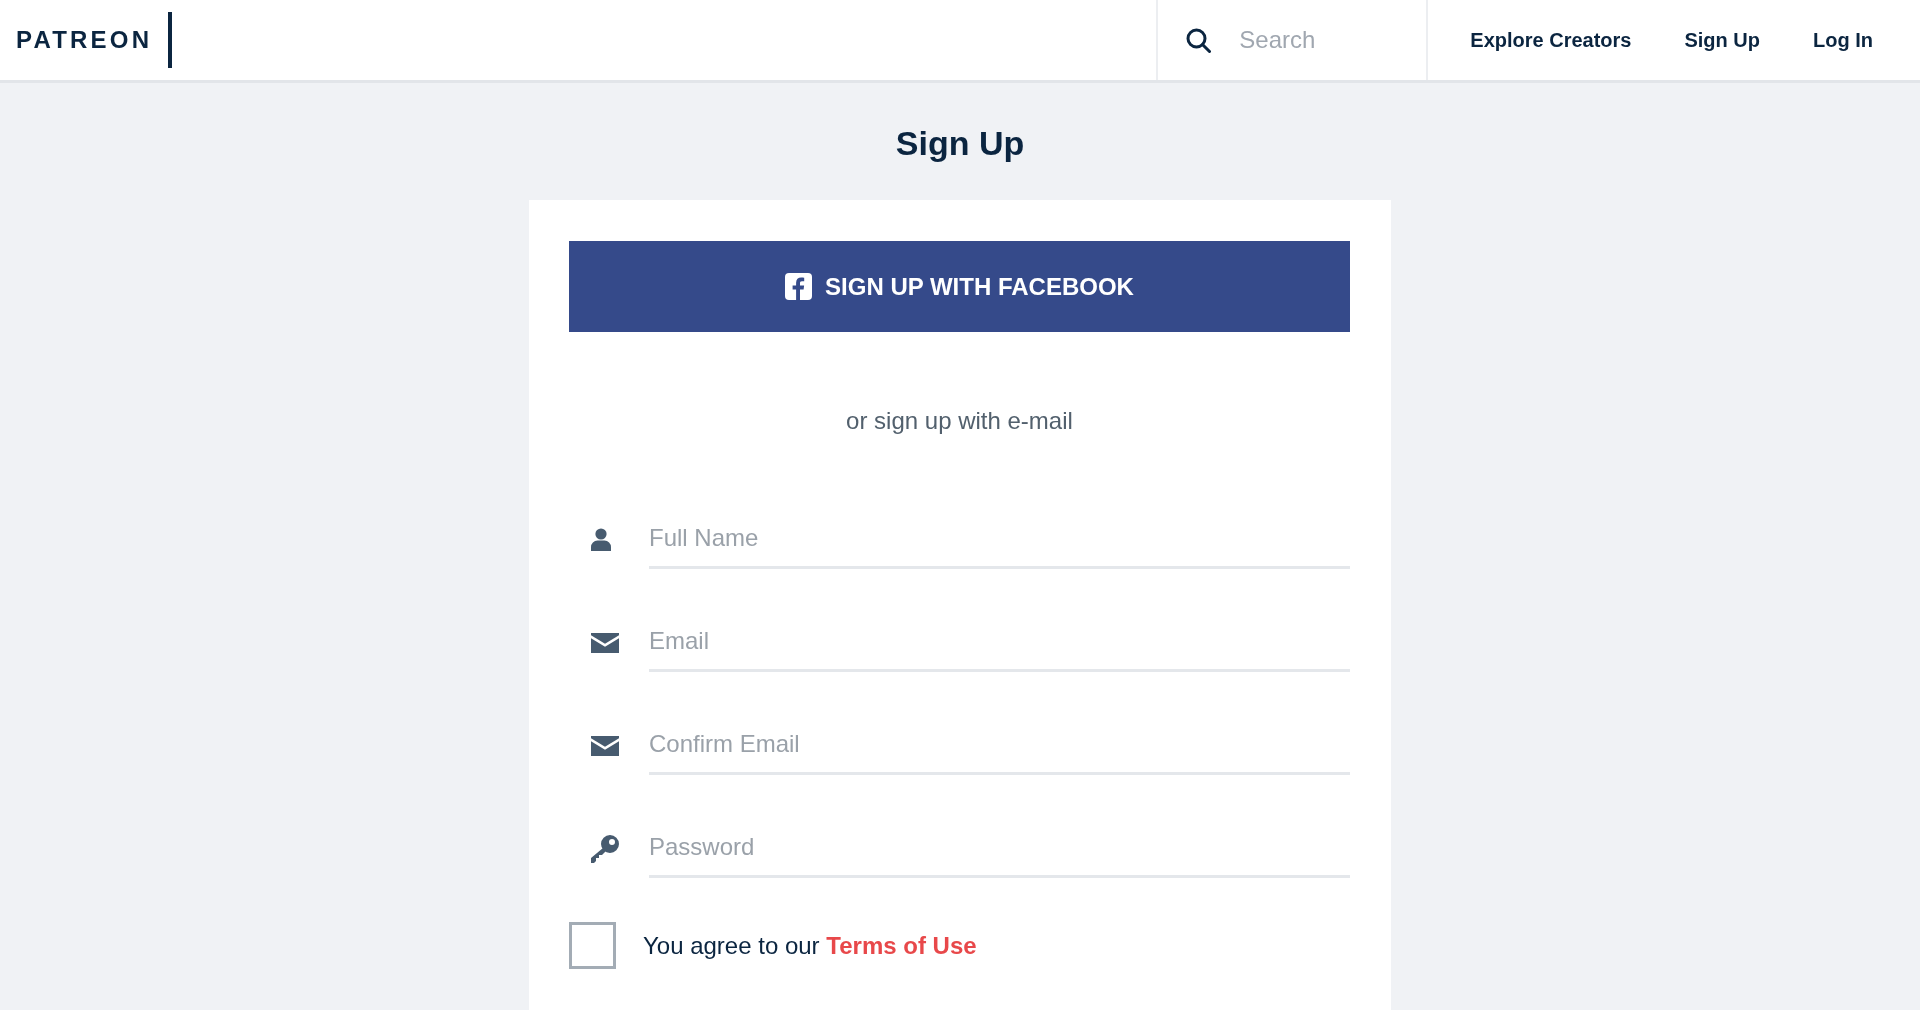 This screenshot has width=1920, height=1010. What do you see at coordinates (999, 642) in the screenshot?
I see `input-field: Email` at bounding box center [999, 642].